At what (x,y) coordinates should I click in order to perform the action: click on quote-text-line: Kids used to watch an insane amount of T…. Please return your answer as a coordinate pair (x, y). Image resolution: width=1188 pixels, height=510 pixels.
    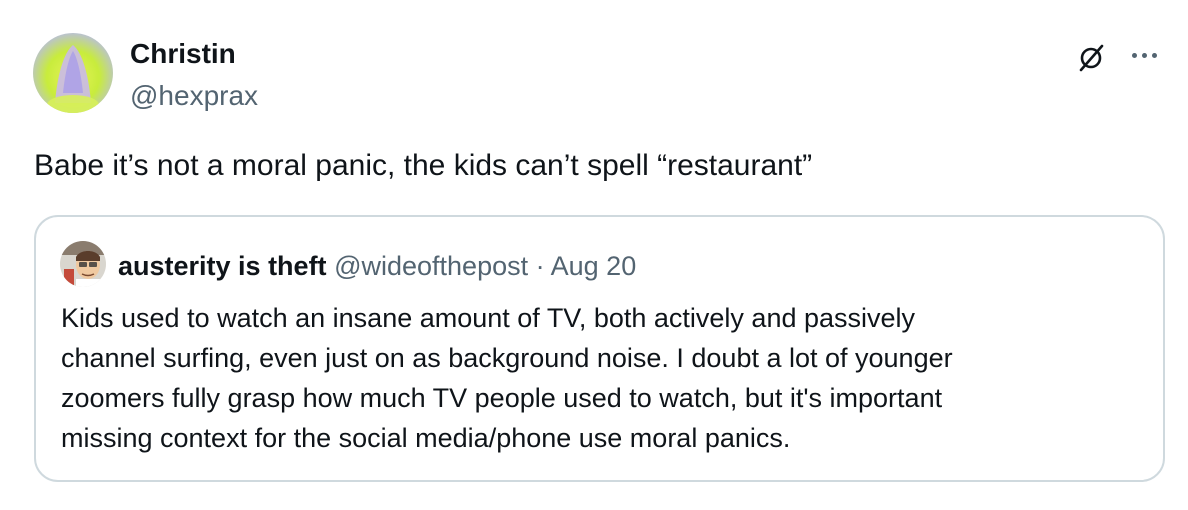
    Looking at the image, I should click on (488, 318).